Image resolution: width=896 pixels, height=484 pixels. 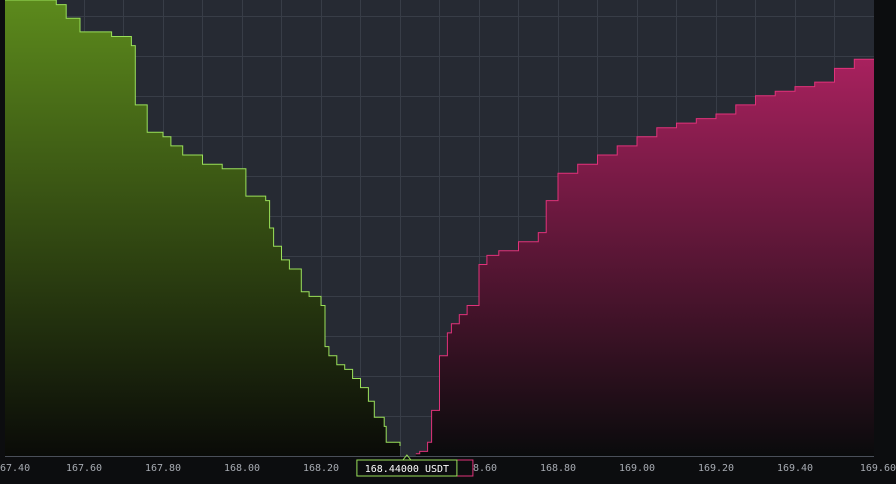 What do you see at coordinates (558, 468) in the screenshot?
I see `x-tick-label: 168.80` at bounding box center [558, 468].